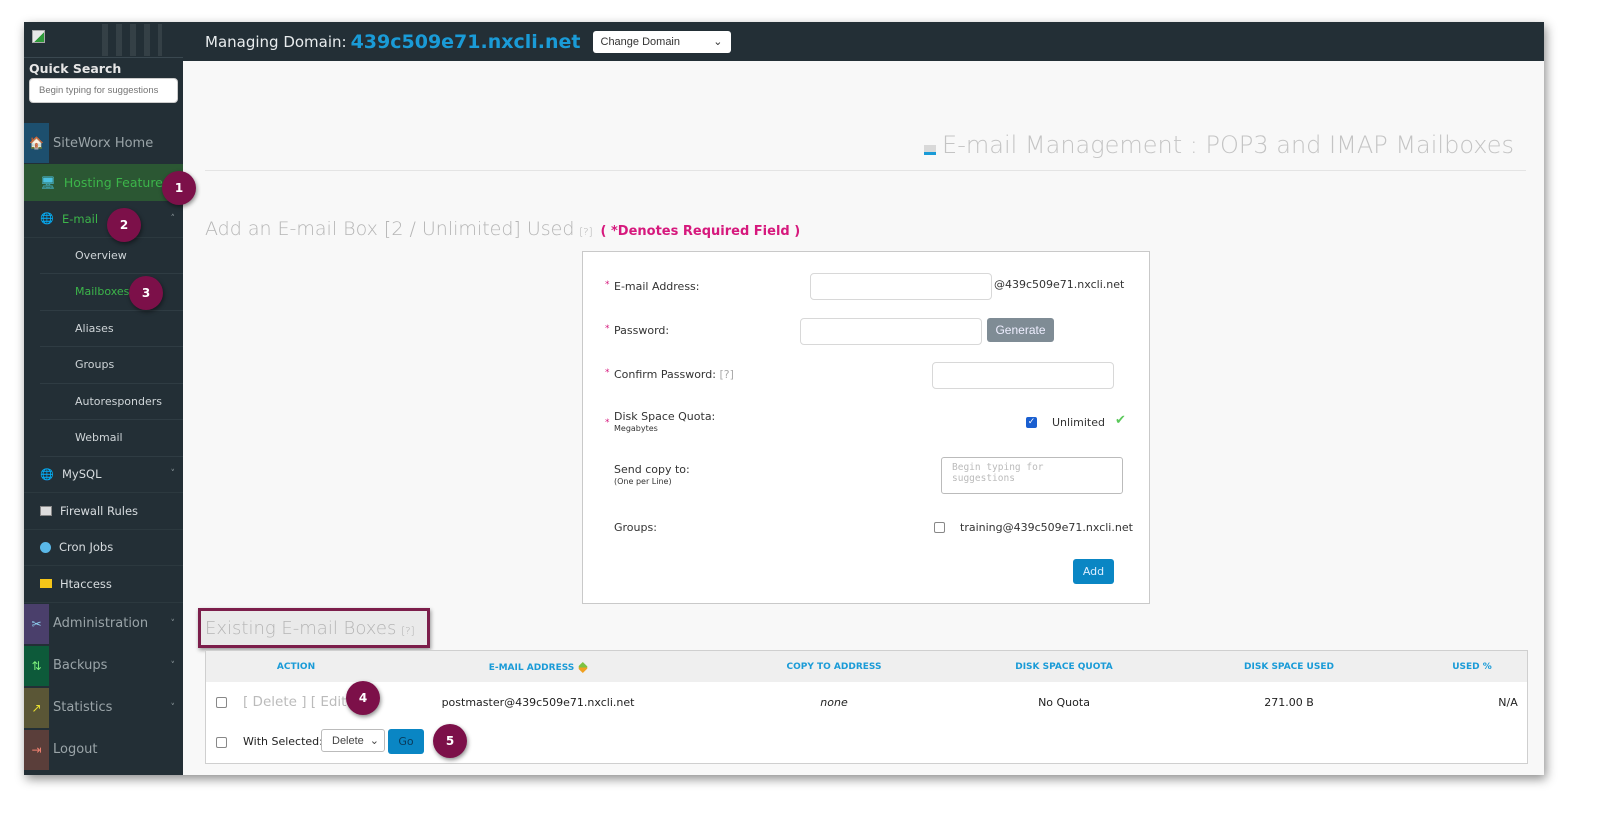 The height and width of the screenshot is (816, 1600). What do you see at coordinates (82, 474) in the screenshot?
I see `sidebar-item-label: MySQL` at bounding box center [82, 474].